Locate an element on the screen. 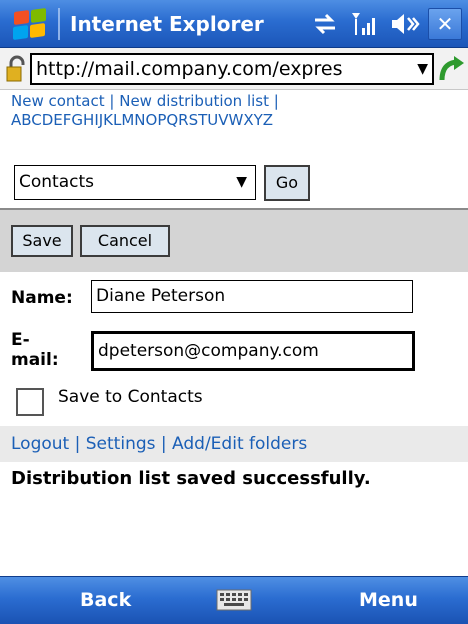 The height and width of the screenshot is (624, 468). add-edit-folders-link: Add/Edit folders is located at coordinates (239, 444).